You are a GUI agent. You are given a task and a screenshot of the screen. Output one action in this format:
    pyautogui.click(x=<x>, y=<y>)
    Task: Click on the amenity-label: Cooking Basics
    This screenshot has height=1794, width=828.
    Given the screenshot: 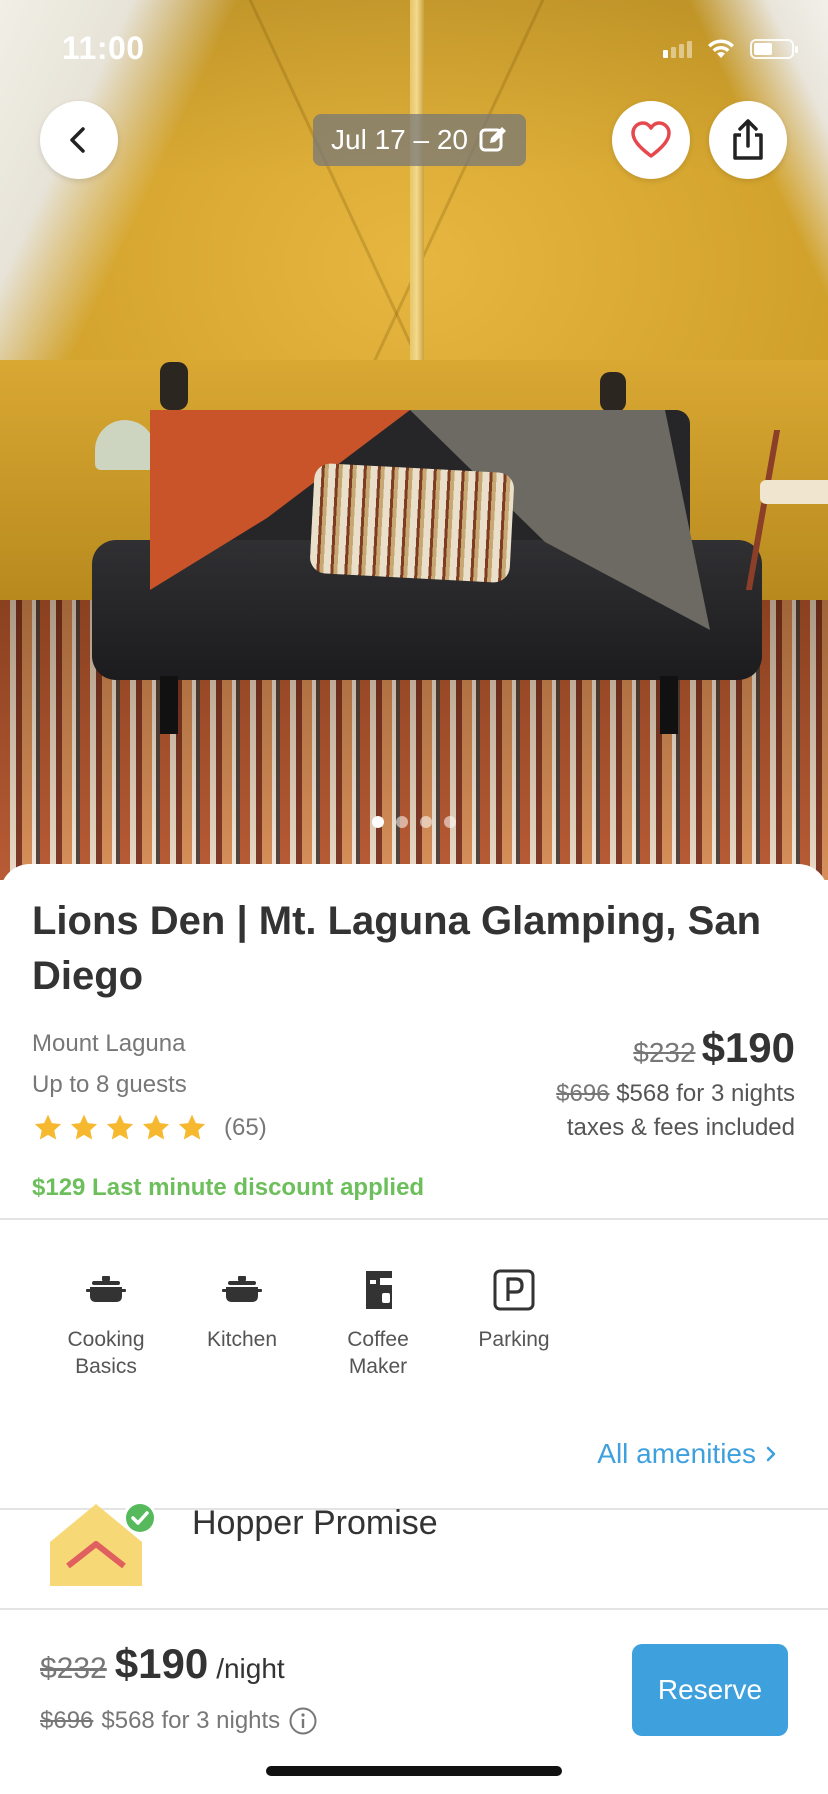 What is the action you would take?
    pyautogui.click(x=106, y=1353)
    